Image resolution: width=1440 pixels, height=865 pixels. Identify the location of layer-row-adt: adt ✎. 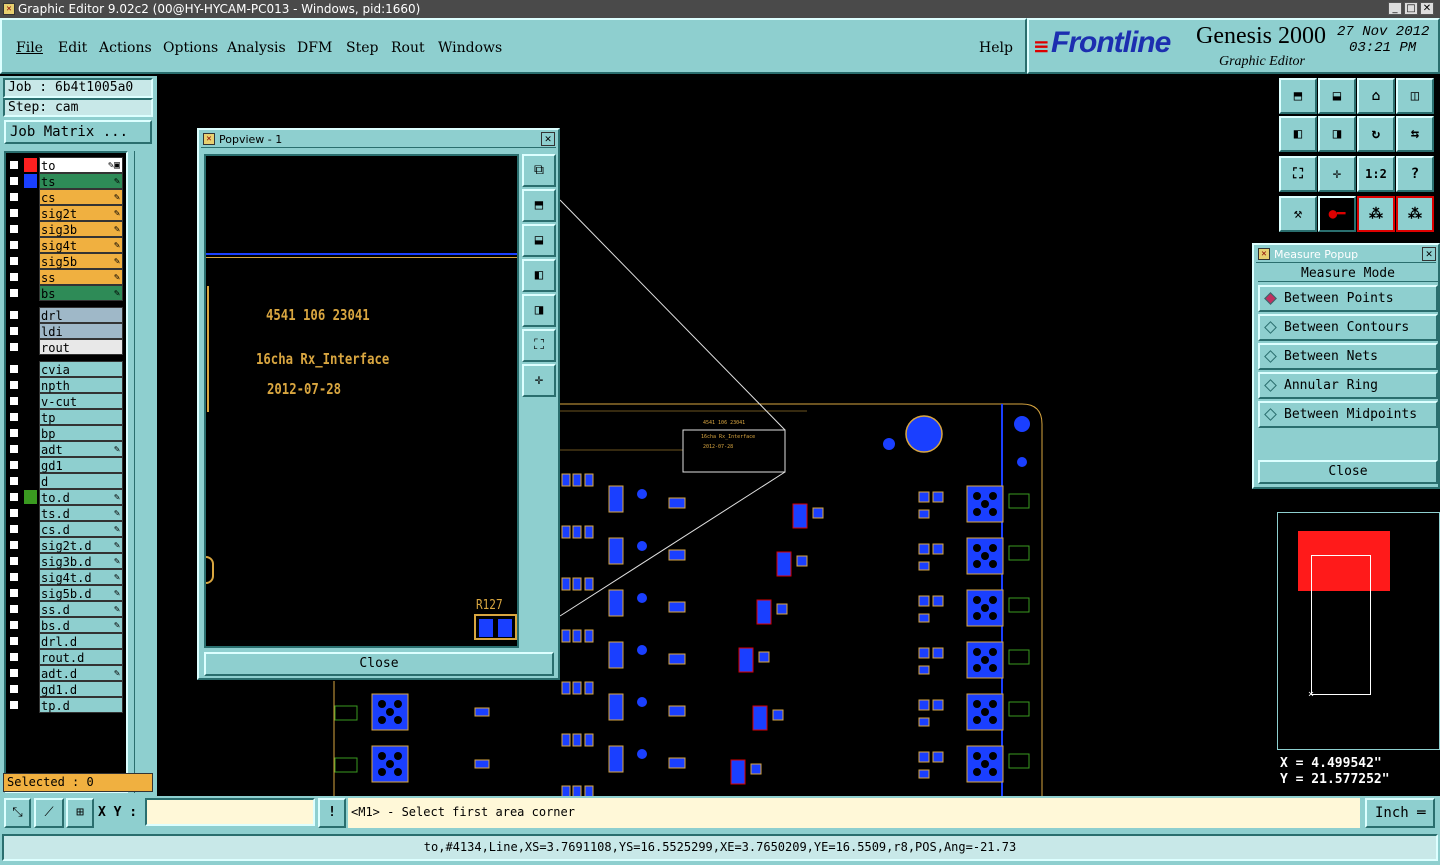
(64, 449).